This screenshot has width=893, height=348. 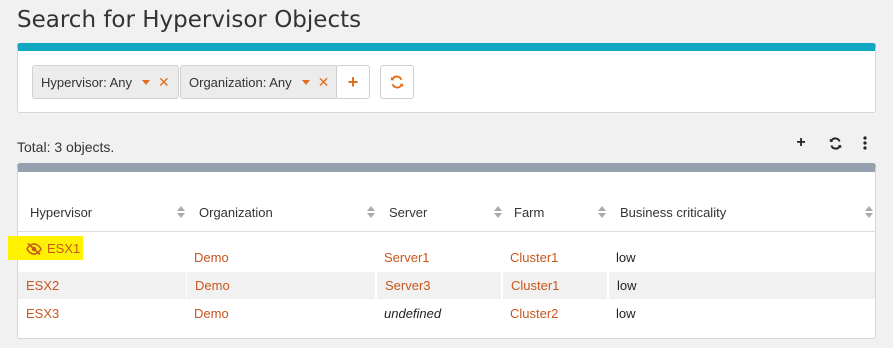 What do you see at coordinates (673, 212) in the screenshot?
I see `column-header-business-criticality: Business criticality` at bounding box center [673, 212].